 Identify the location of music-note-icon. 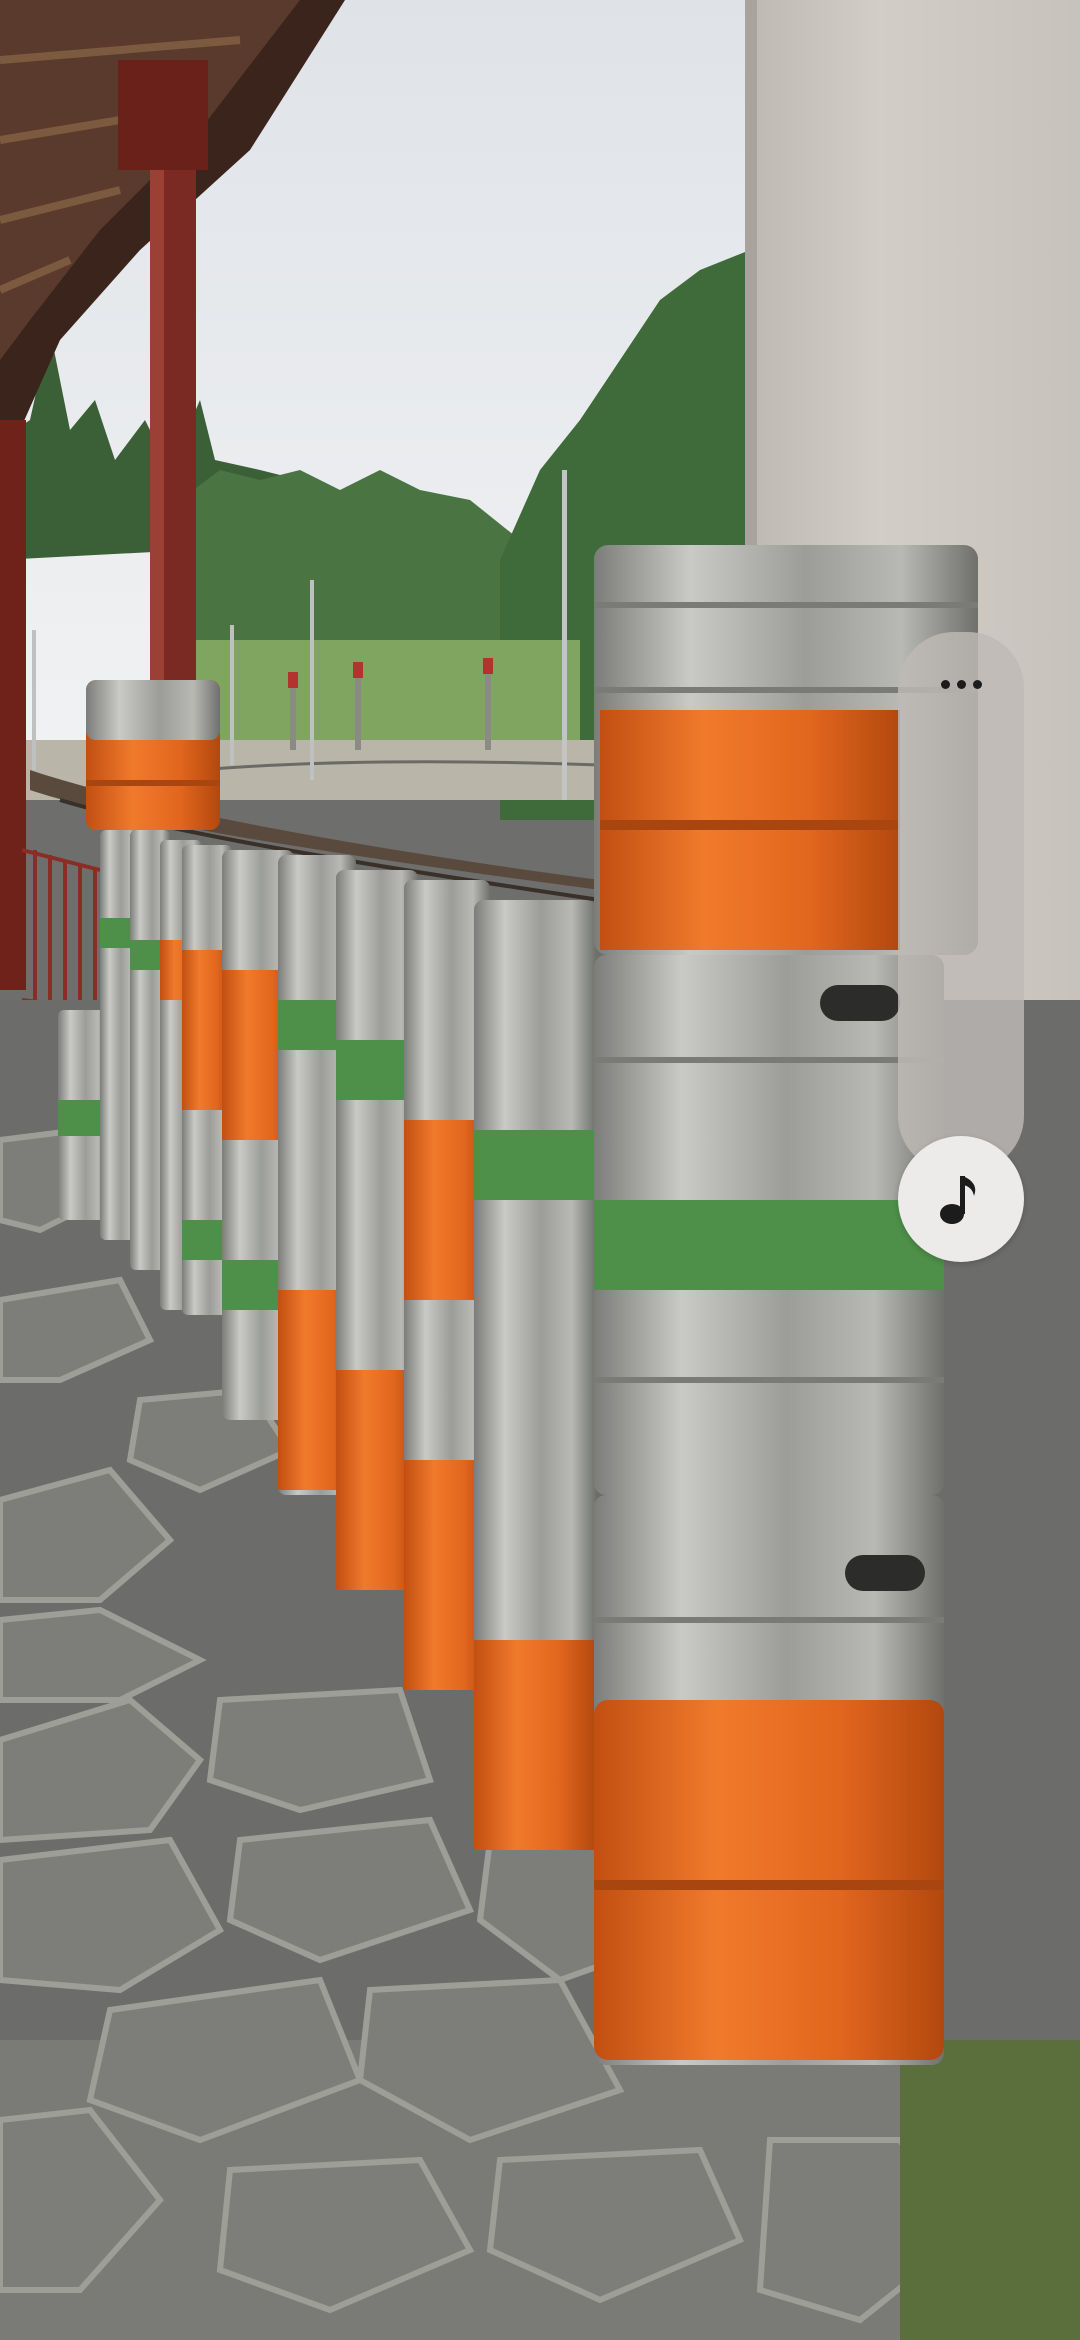
(958, 1200).